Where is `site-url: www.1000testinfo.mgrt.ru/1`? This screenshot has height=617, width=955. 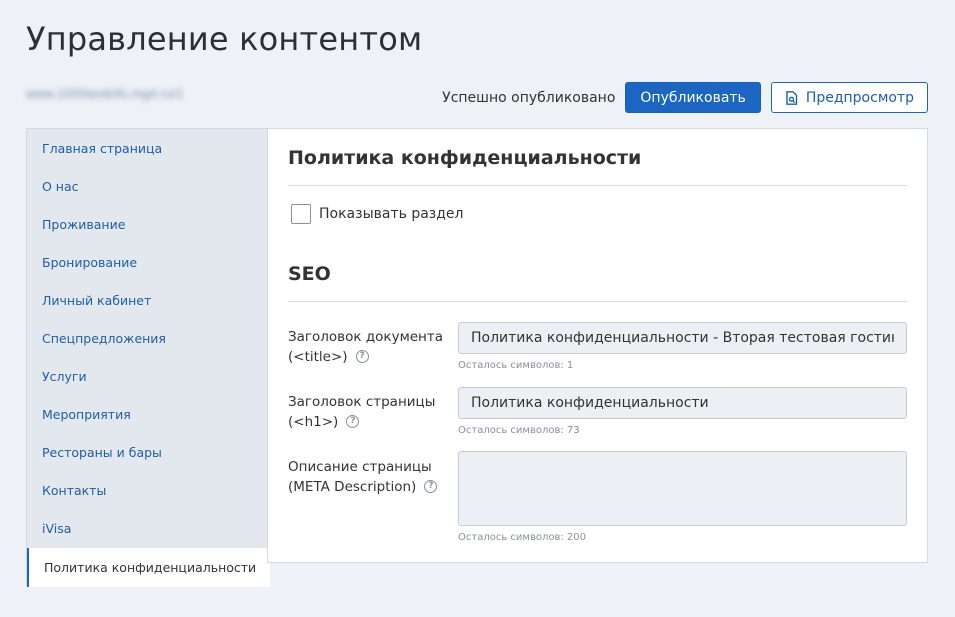
site-url: www.1000testinfo.mgrt.ru/1 is located at coordinates (105, 93).